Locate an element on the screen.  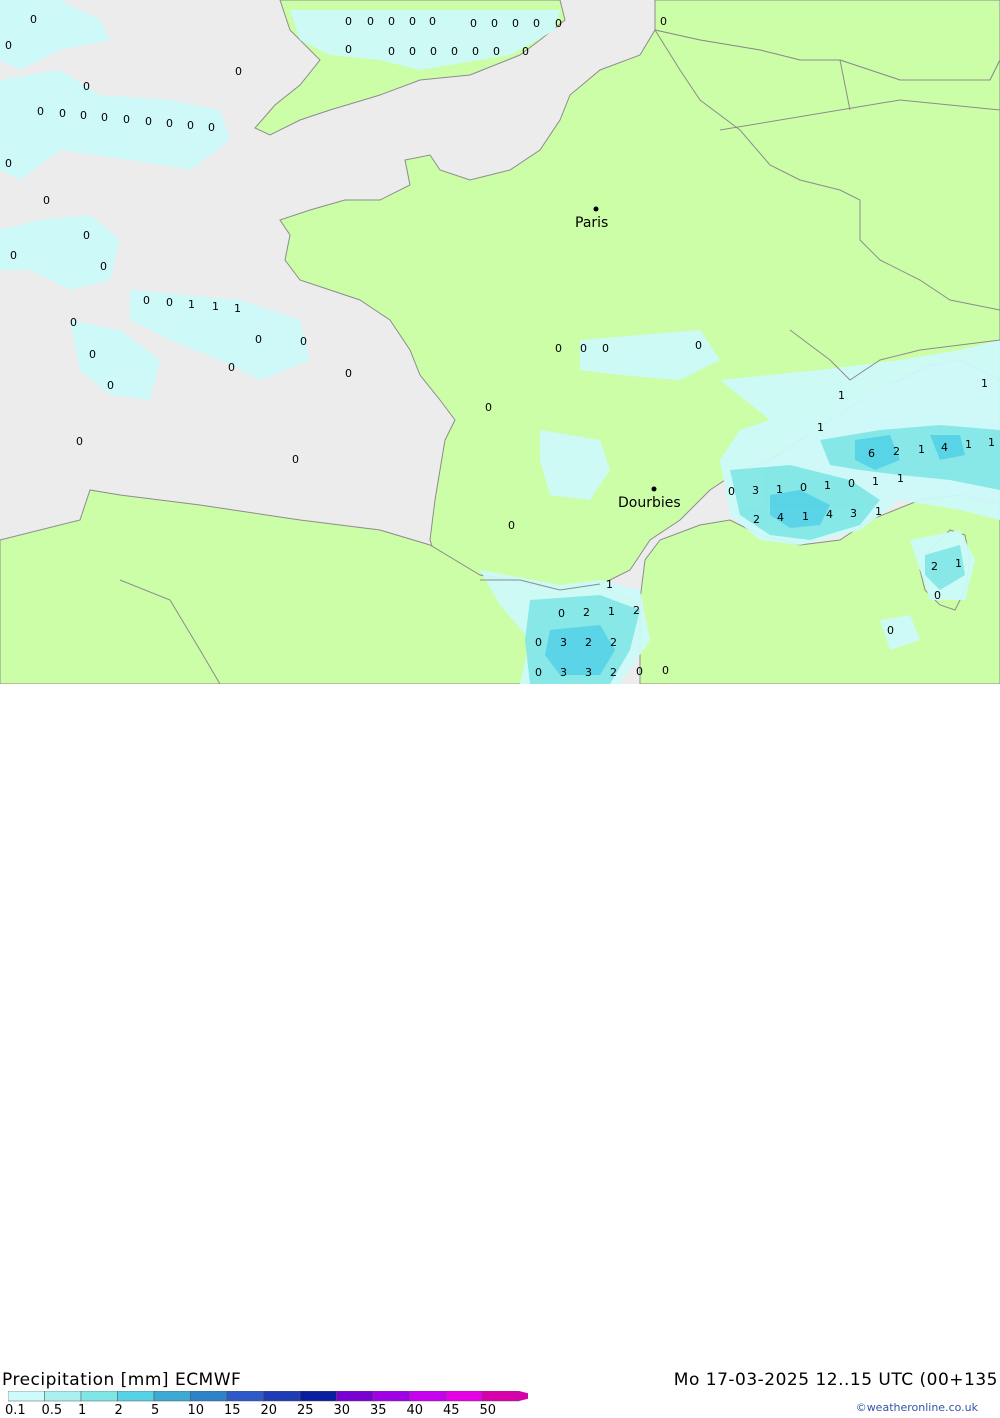
color-legend is located at coordinates (268, 1396).